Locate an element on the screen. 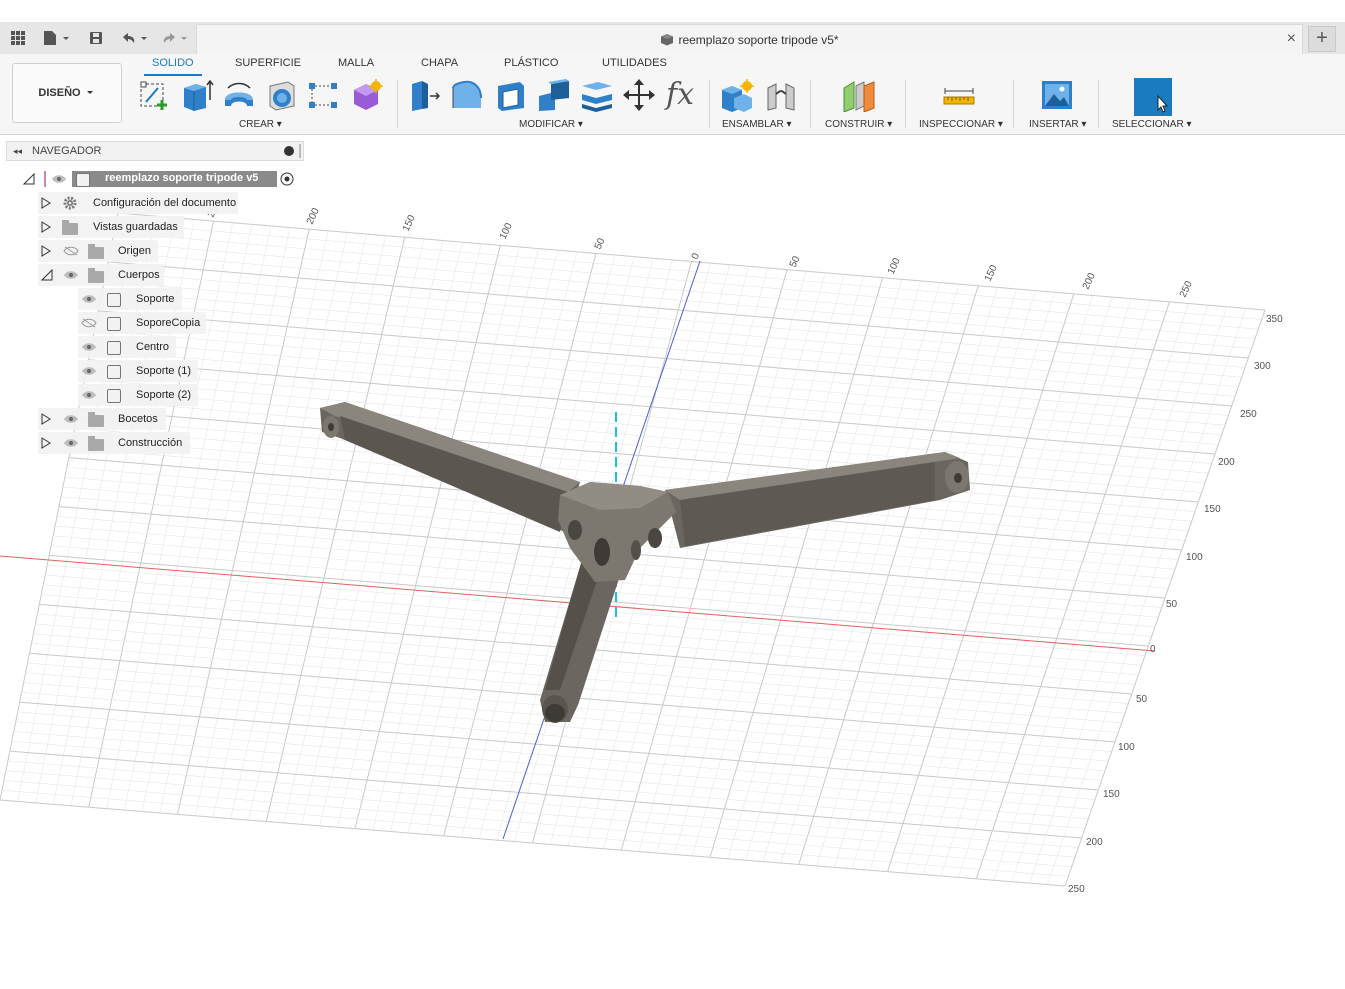 The image size is (1345, 989). redo-icon is located at coordinates (174, 38).